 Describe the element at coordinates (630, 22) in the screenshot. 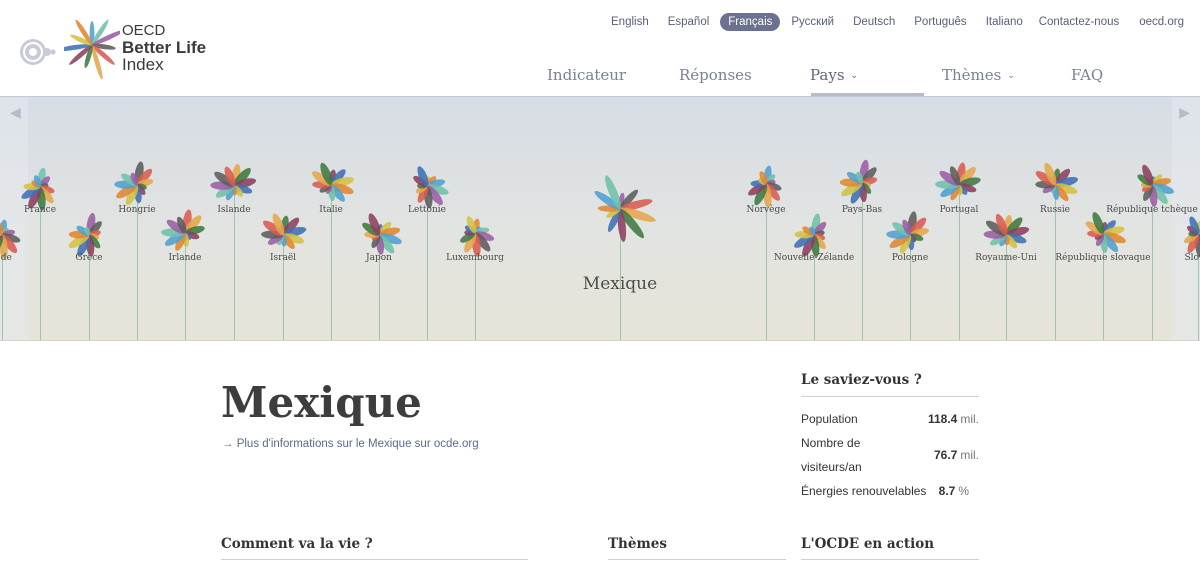

I see `lang-english: English` at that location.